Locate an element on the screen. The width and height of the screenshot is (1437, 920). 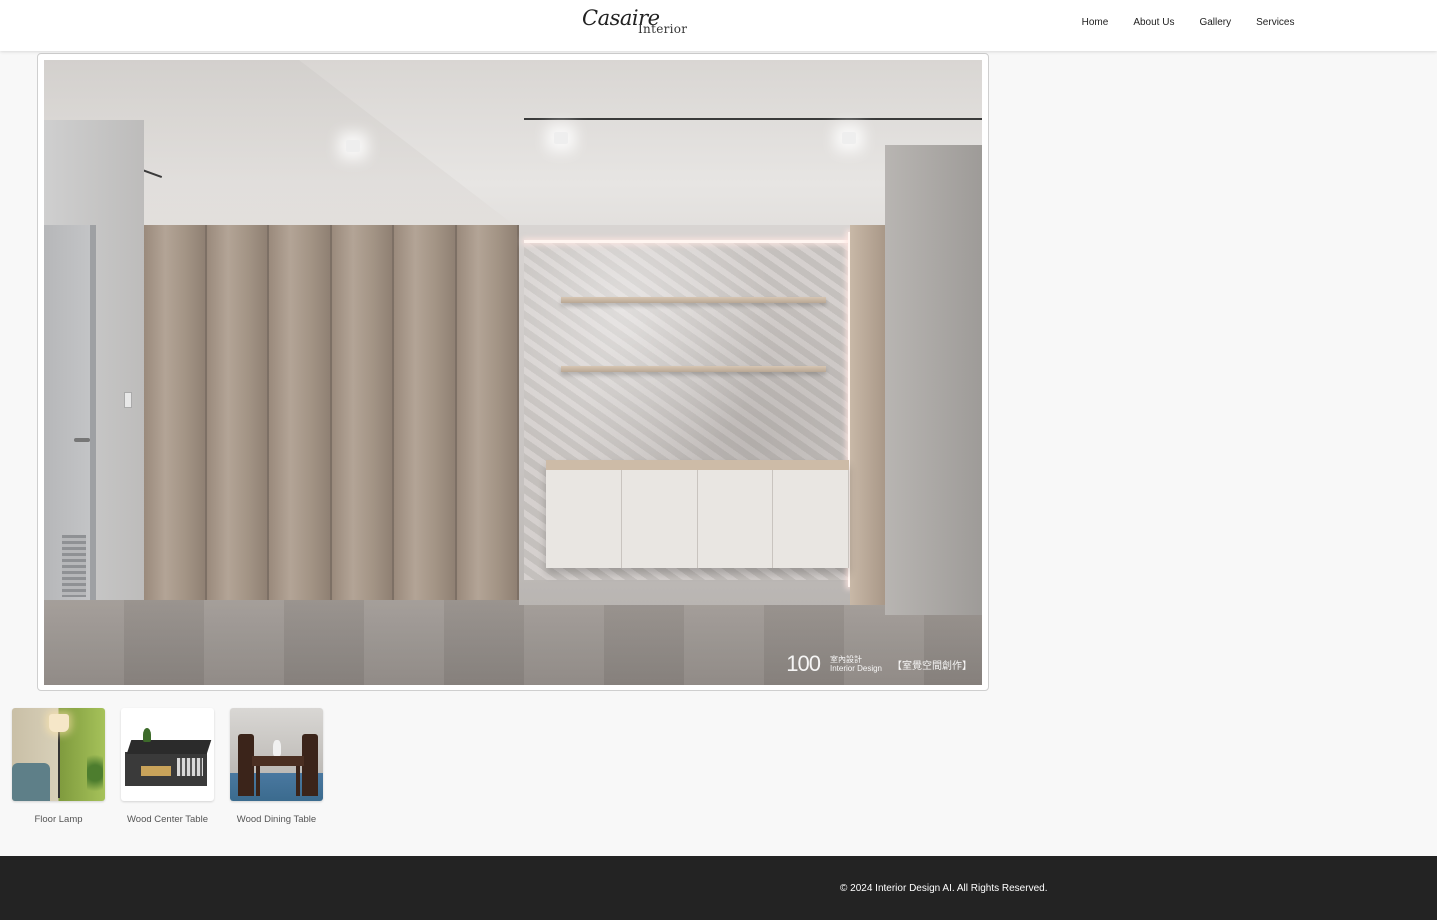
photo-watermark: 100 室內設計 Interior Design 【室覺空間創作】 is located at coordinates (879, 664).